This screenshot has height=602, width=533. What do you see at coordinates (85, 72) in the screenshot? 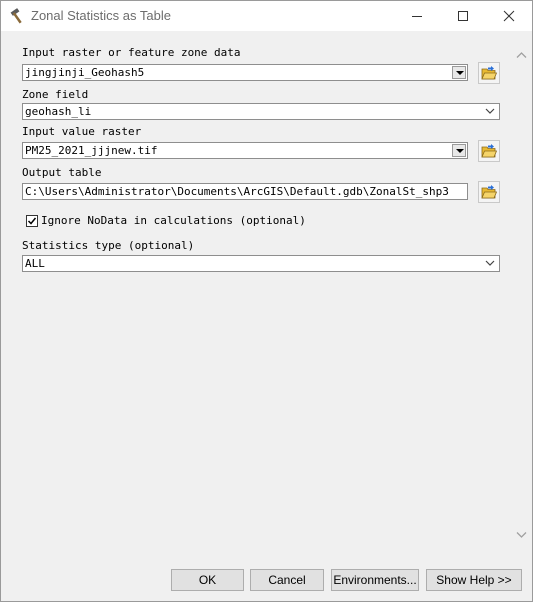
I see `zone-data-value: jingjinji_Geohash5` at bounding box center [85, 72].